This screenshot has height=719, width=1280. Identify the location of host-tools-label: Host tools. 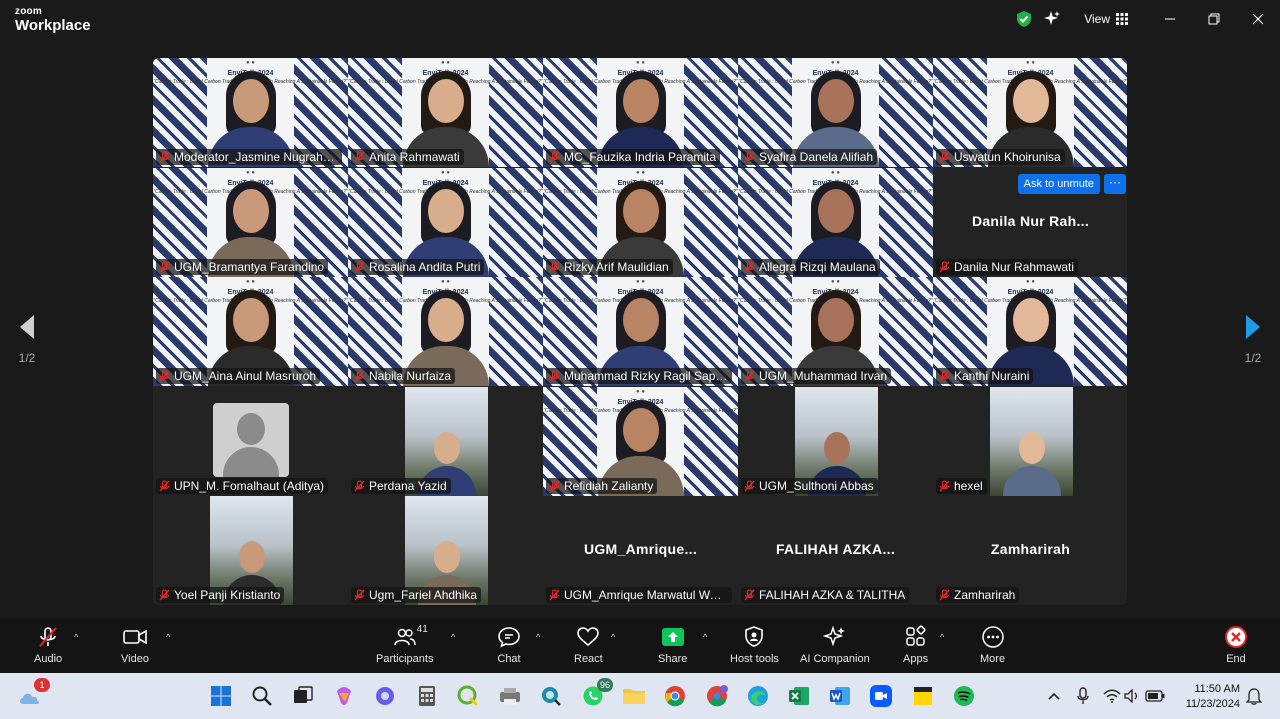
(754, 659).